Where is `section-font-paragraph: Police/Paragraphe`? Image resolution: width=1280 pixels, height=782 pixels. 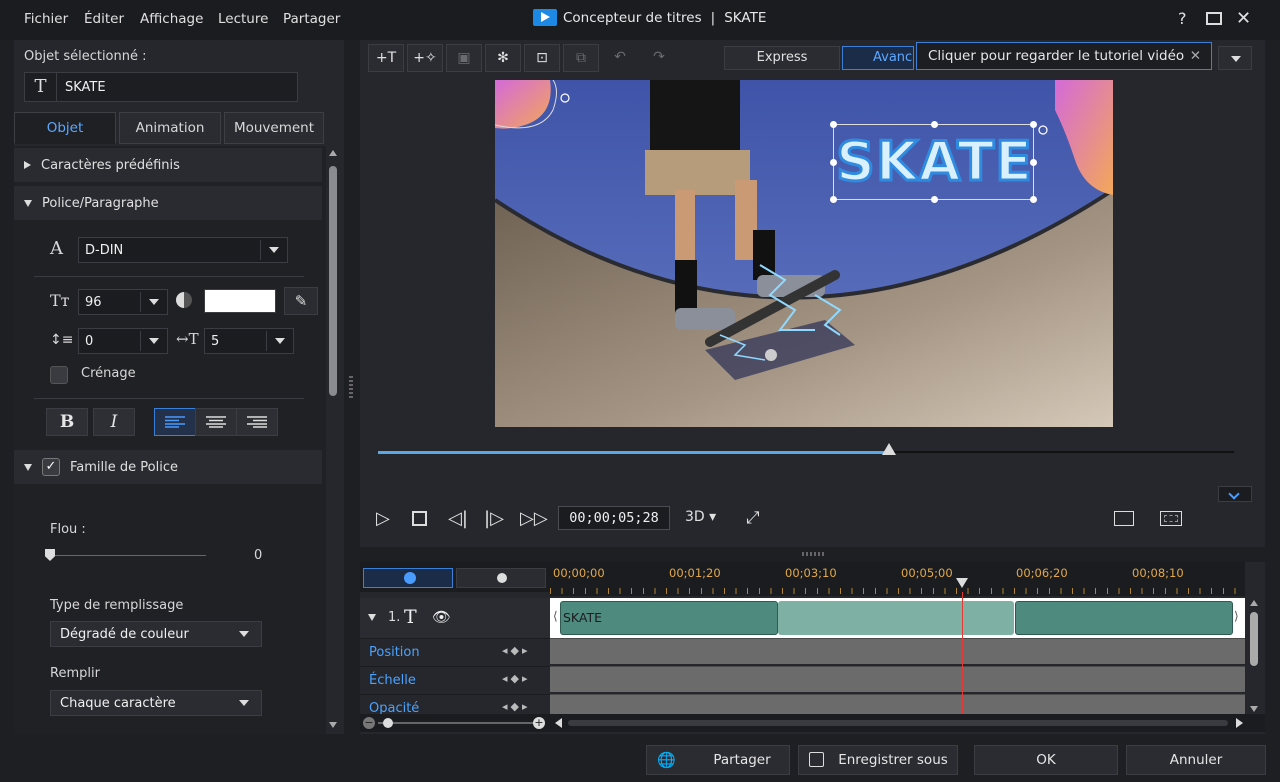
section-font-paragraph: Police/Paragraphe is located at coordinates (168, 203).